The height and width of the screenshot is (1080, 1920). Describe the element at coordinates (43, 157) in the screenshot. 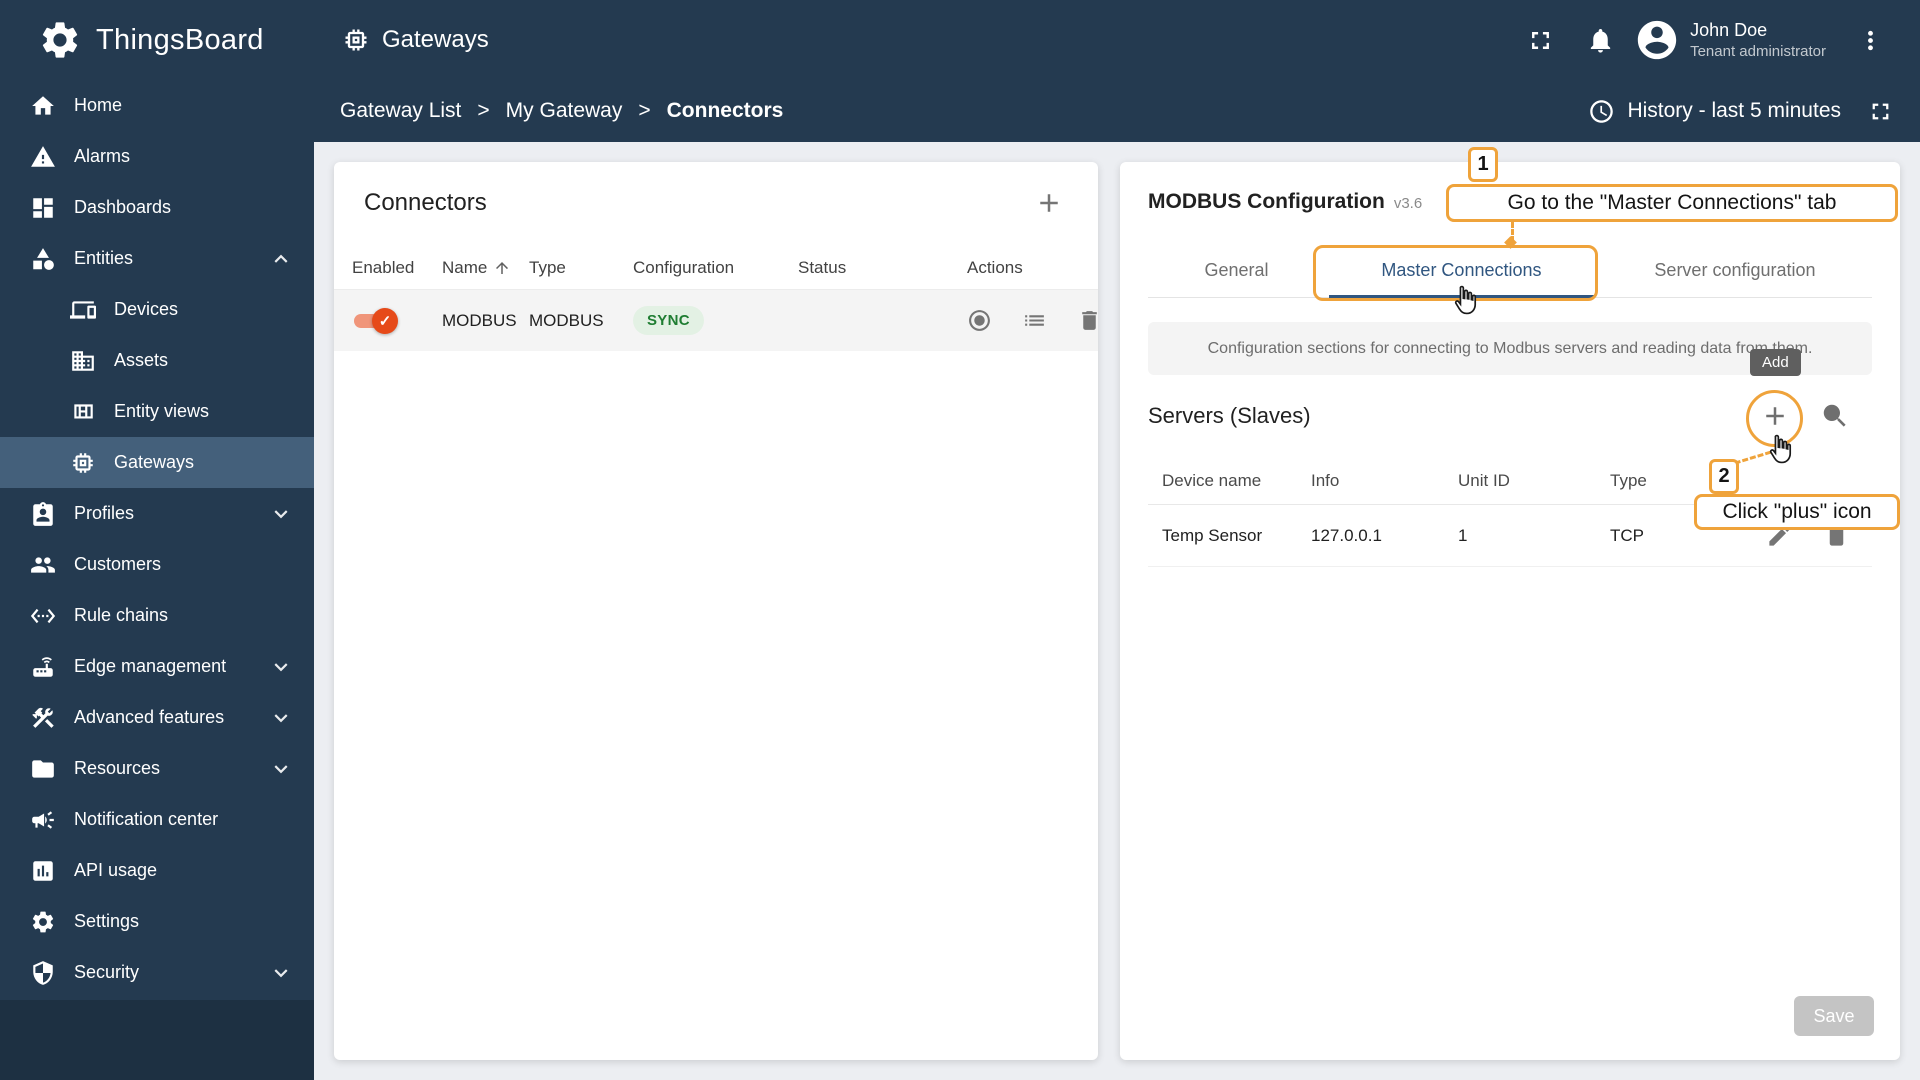

I see `warning-icon` at that location.